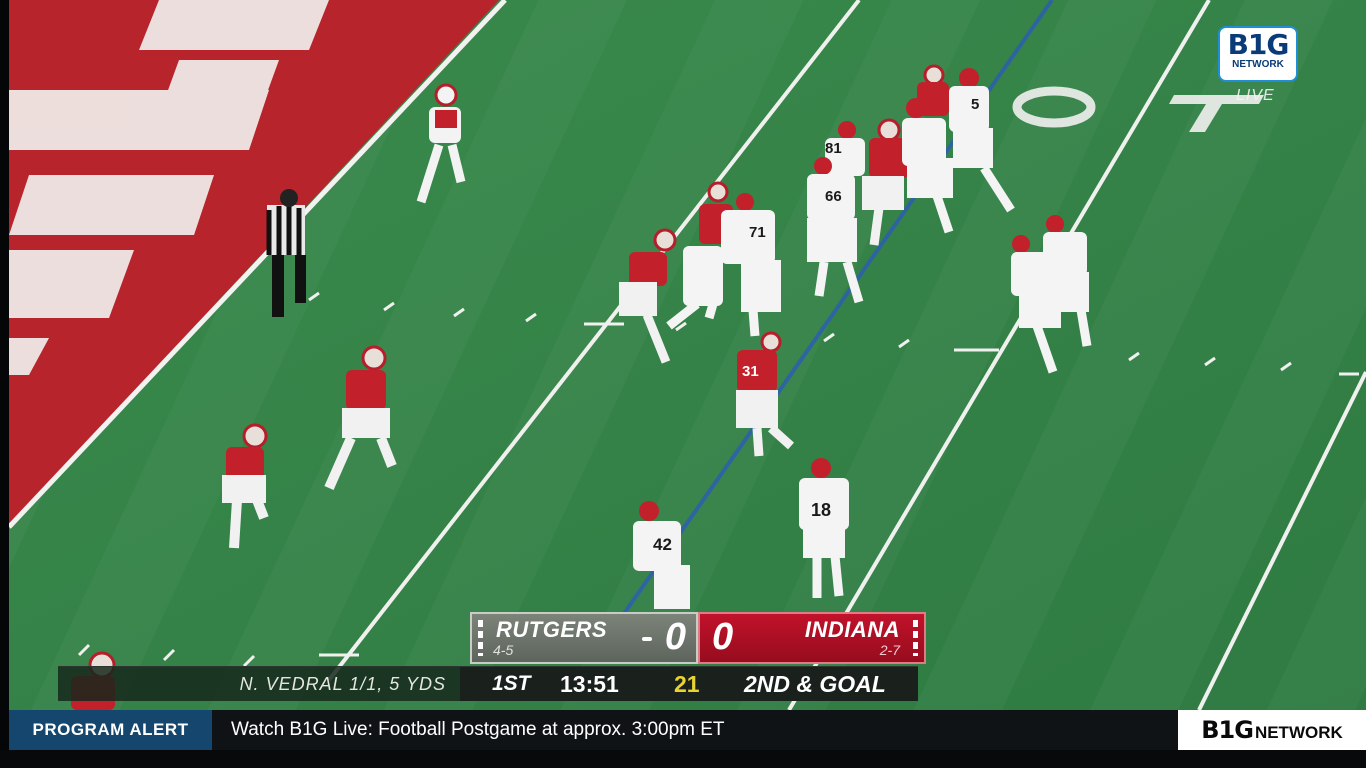 This screenshot has height=768, width=1366. I want to click on possession-indicator, so click(647, 639).